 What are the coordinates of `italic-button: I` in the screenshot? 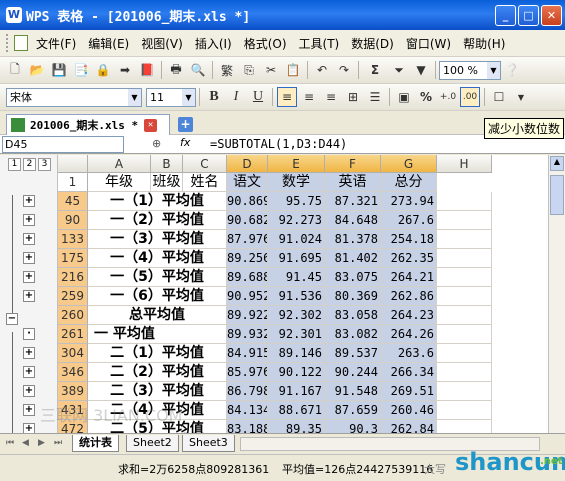 It's located at (236, 97).